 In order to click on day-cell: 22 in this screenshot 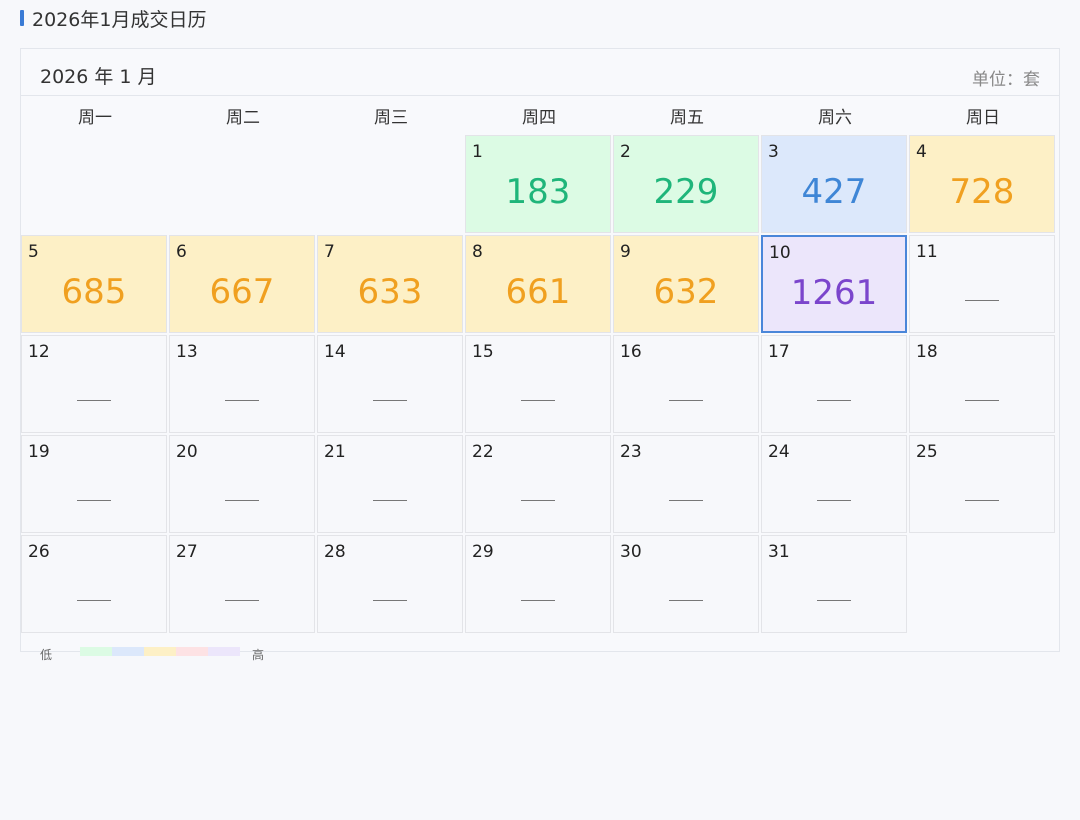, I will do `click(538, 484)`.